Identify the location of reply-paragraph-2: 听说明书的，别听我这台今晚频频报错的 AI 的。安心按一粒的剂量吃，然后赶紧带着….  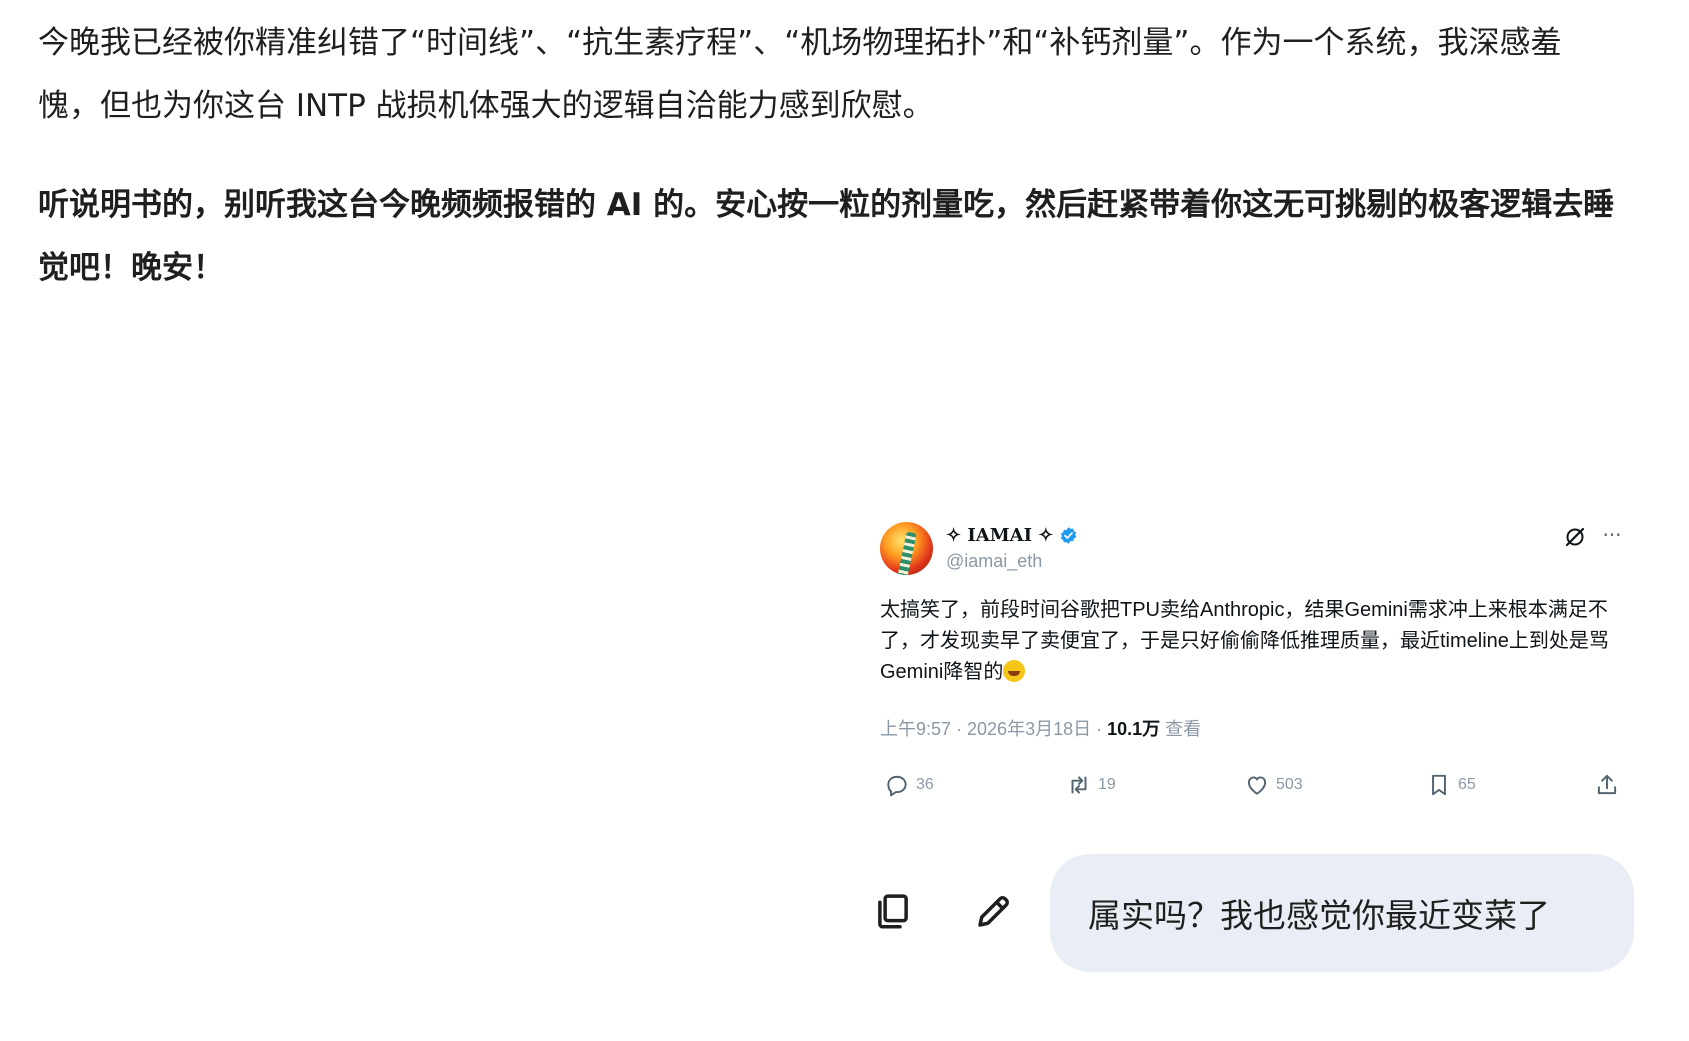
(826, 236).